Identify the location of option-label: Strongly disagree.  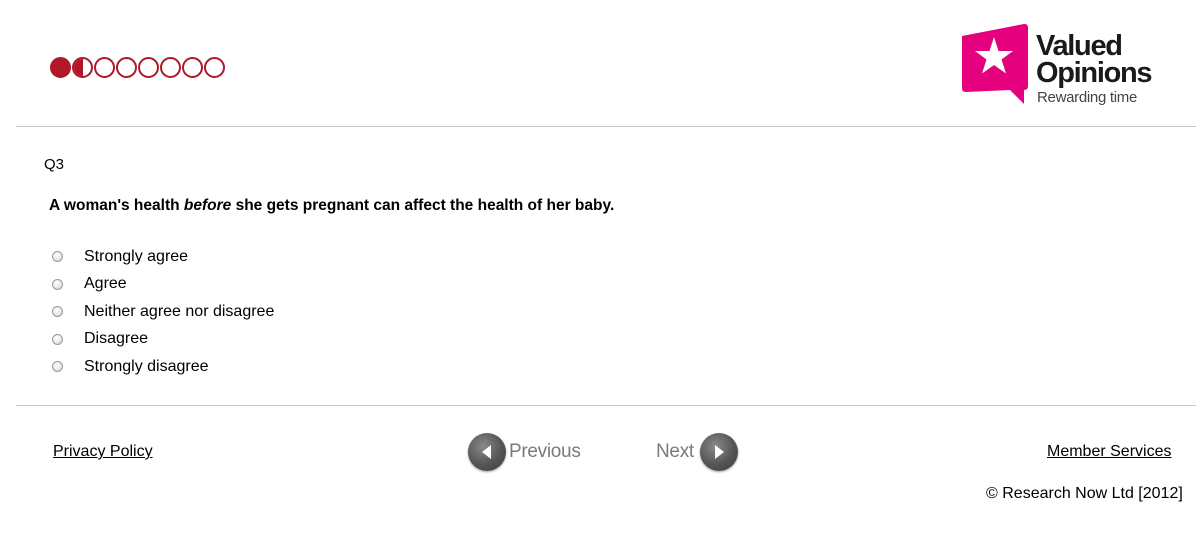
(146, 367).